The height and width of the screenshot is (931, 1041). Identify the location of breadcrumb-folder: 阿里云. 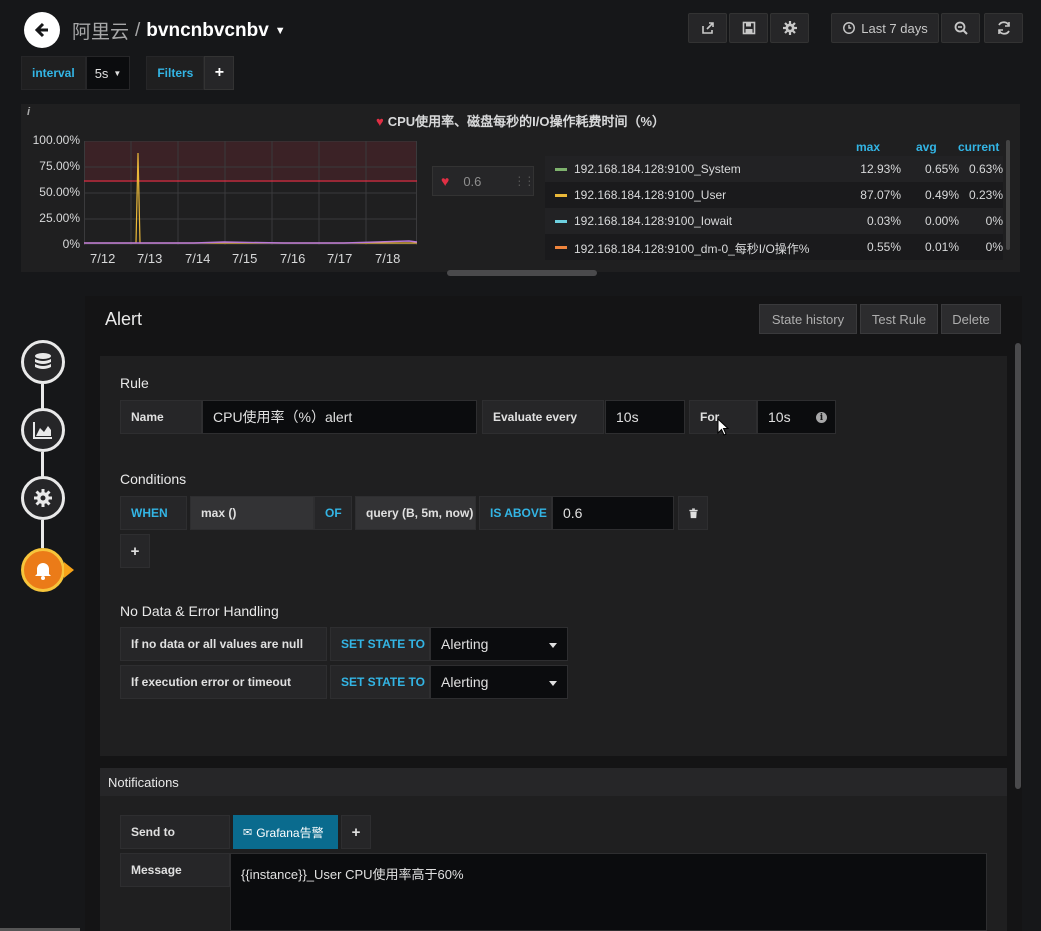
(100, 30).